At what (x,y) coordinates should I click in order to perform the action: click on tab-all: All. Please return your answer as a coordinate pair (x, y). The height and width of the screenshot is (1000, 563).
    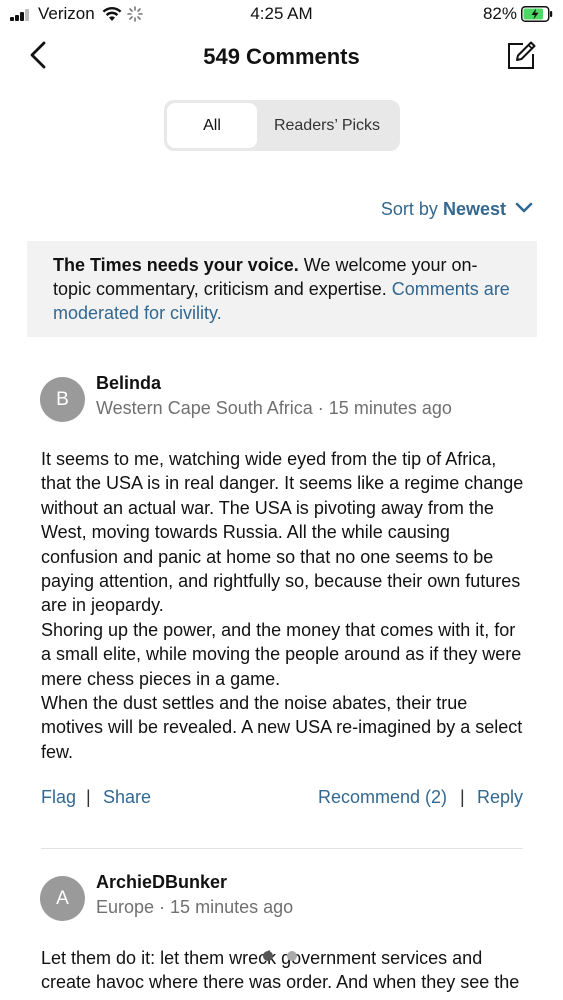
    Looking at the image, I should click on (212, 125).